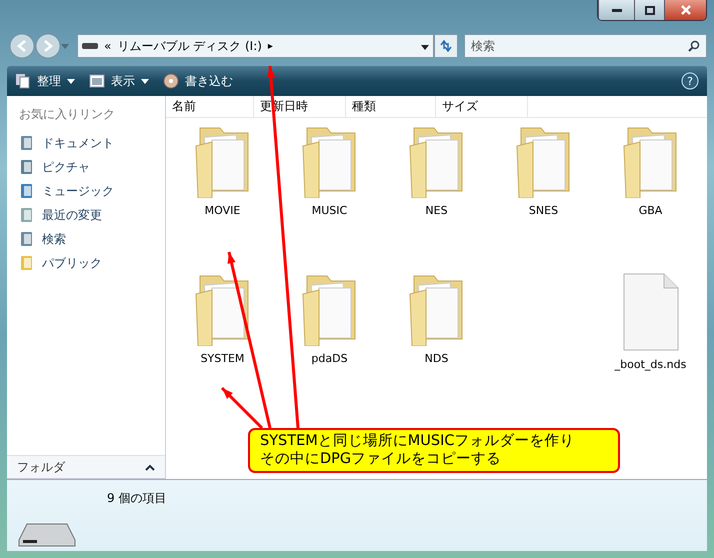 This screenshot has height=558, width=714. I want to click on refresh-icon, so click(446, 46).